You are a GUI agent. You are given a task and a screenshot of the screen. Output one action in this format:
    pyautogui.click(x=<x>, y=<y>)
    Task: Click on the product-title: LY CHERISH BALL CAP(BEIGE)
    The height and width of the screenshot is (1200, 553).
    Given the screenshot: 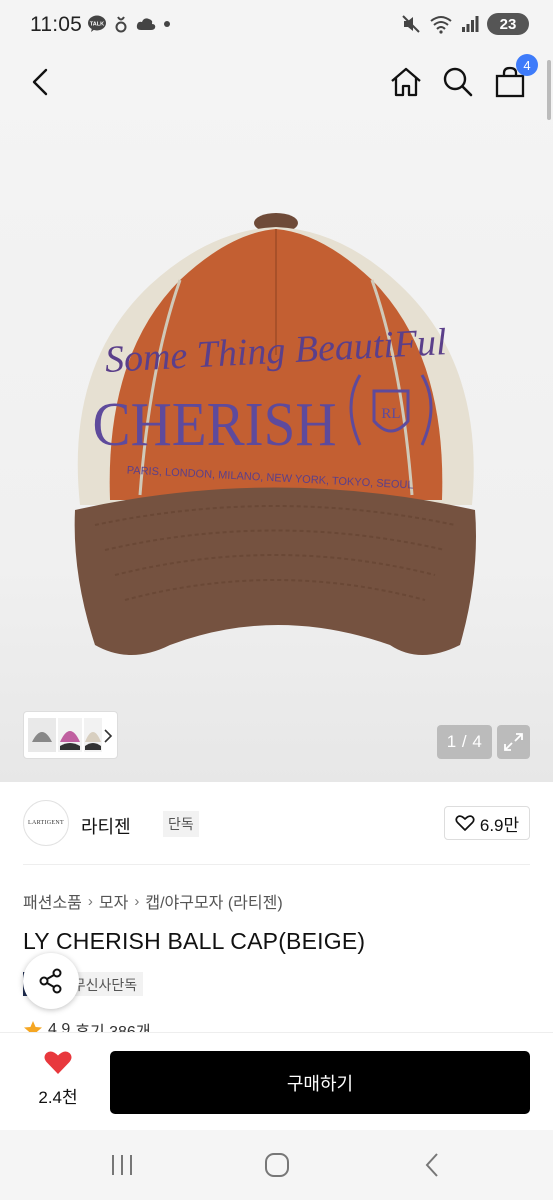 What is the action you would take?
    pyautogui.click(x=194, y=941)
    